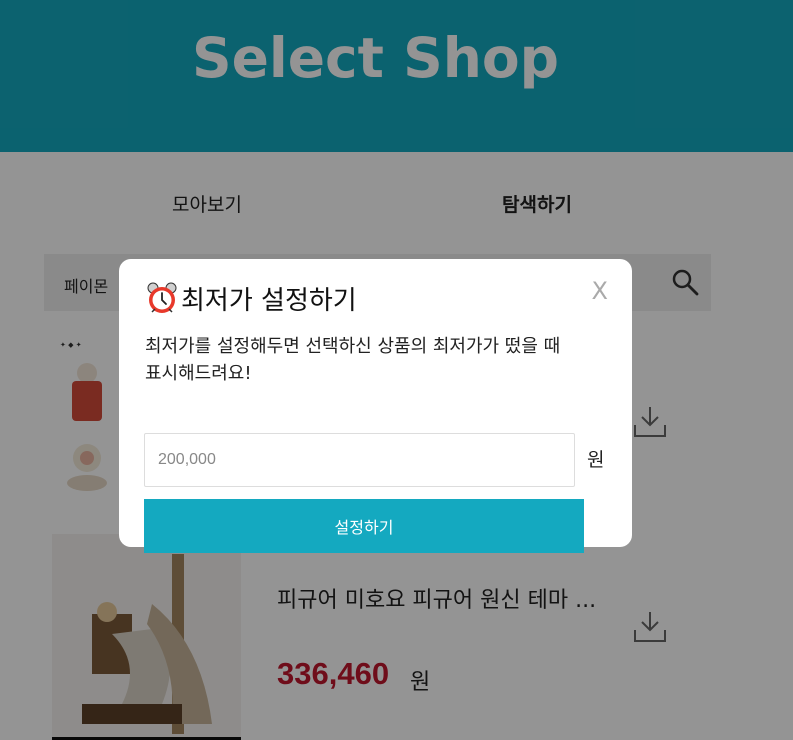  Describe the element at coordinates (269, 300) in the screenshot. I see `modal-title: 최저가 설정하기` at that location.